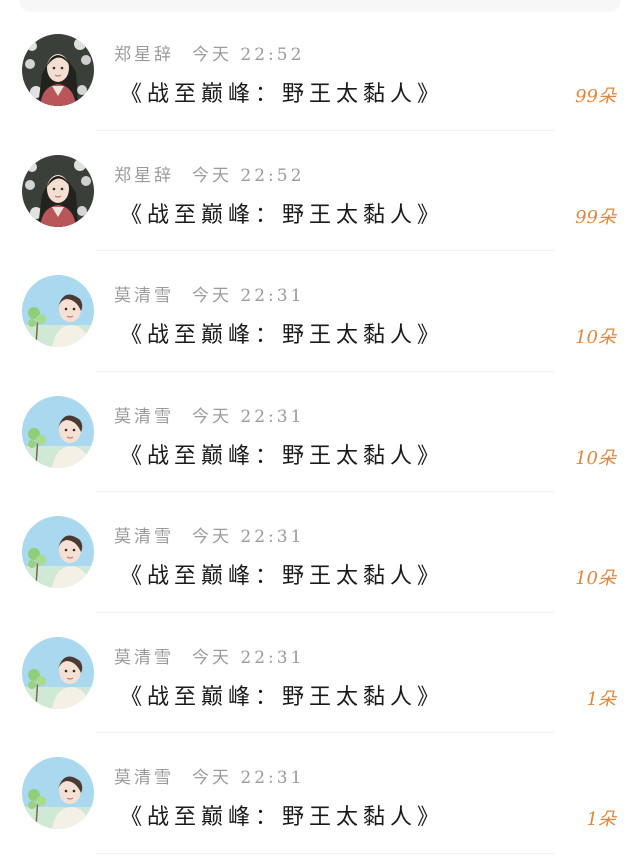 This screenshot has width=640, height=860. Describe the element at coordinates (320, 5) in the screenshot. I see `previous-card-edge` at that location.